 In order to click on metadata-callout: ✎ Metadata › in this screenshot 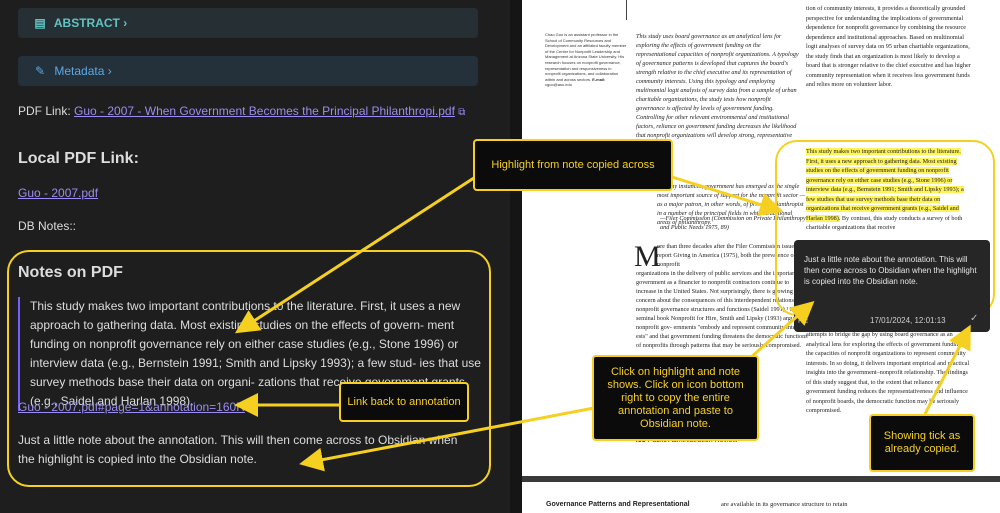, I will do `click(248, 71)`.